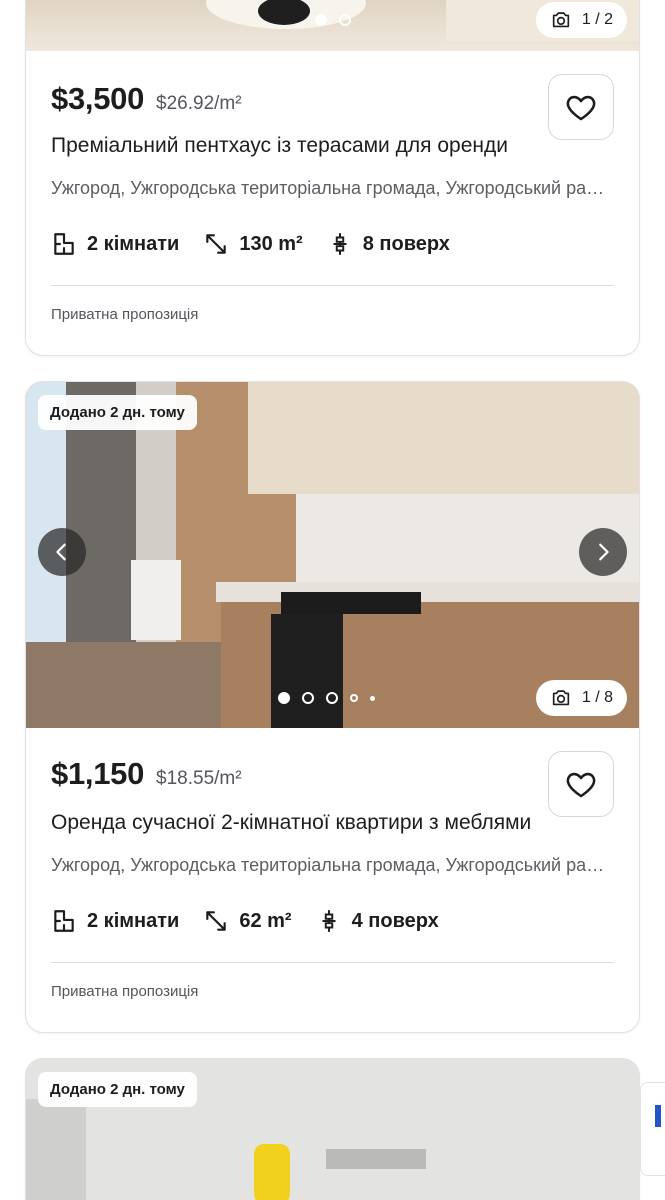  I want to click on price-per-m2: $26.92/m², so click(199, 103).